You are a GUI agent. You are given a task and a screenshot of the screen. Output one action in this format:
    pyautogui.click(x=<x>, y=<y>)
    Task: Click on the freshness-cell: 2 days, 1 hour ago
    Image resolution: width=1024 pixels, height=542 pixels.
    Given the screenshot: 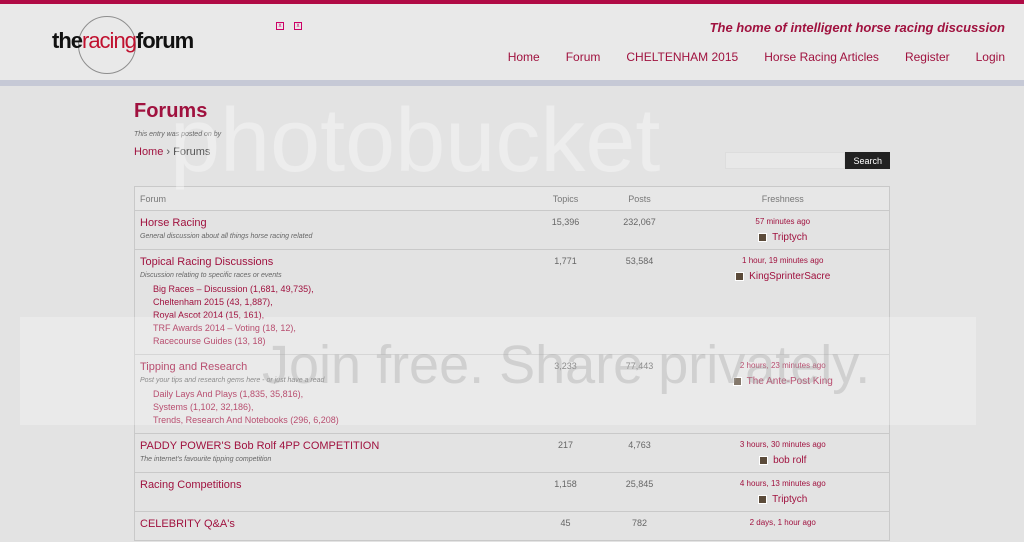 What is the action you would take?
    pyautogui.click(x=783, y=526)
    